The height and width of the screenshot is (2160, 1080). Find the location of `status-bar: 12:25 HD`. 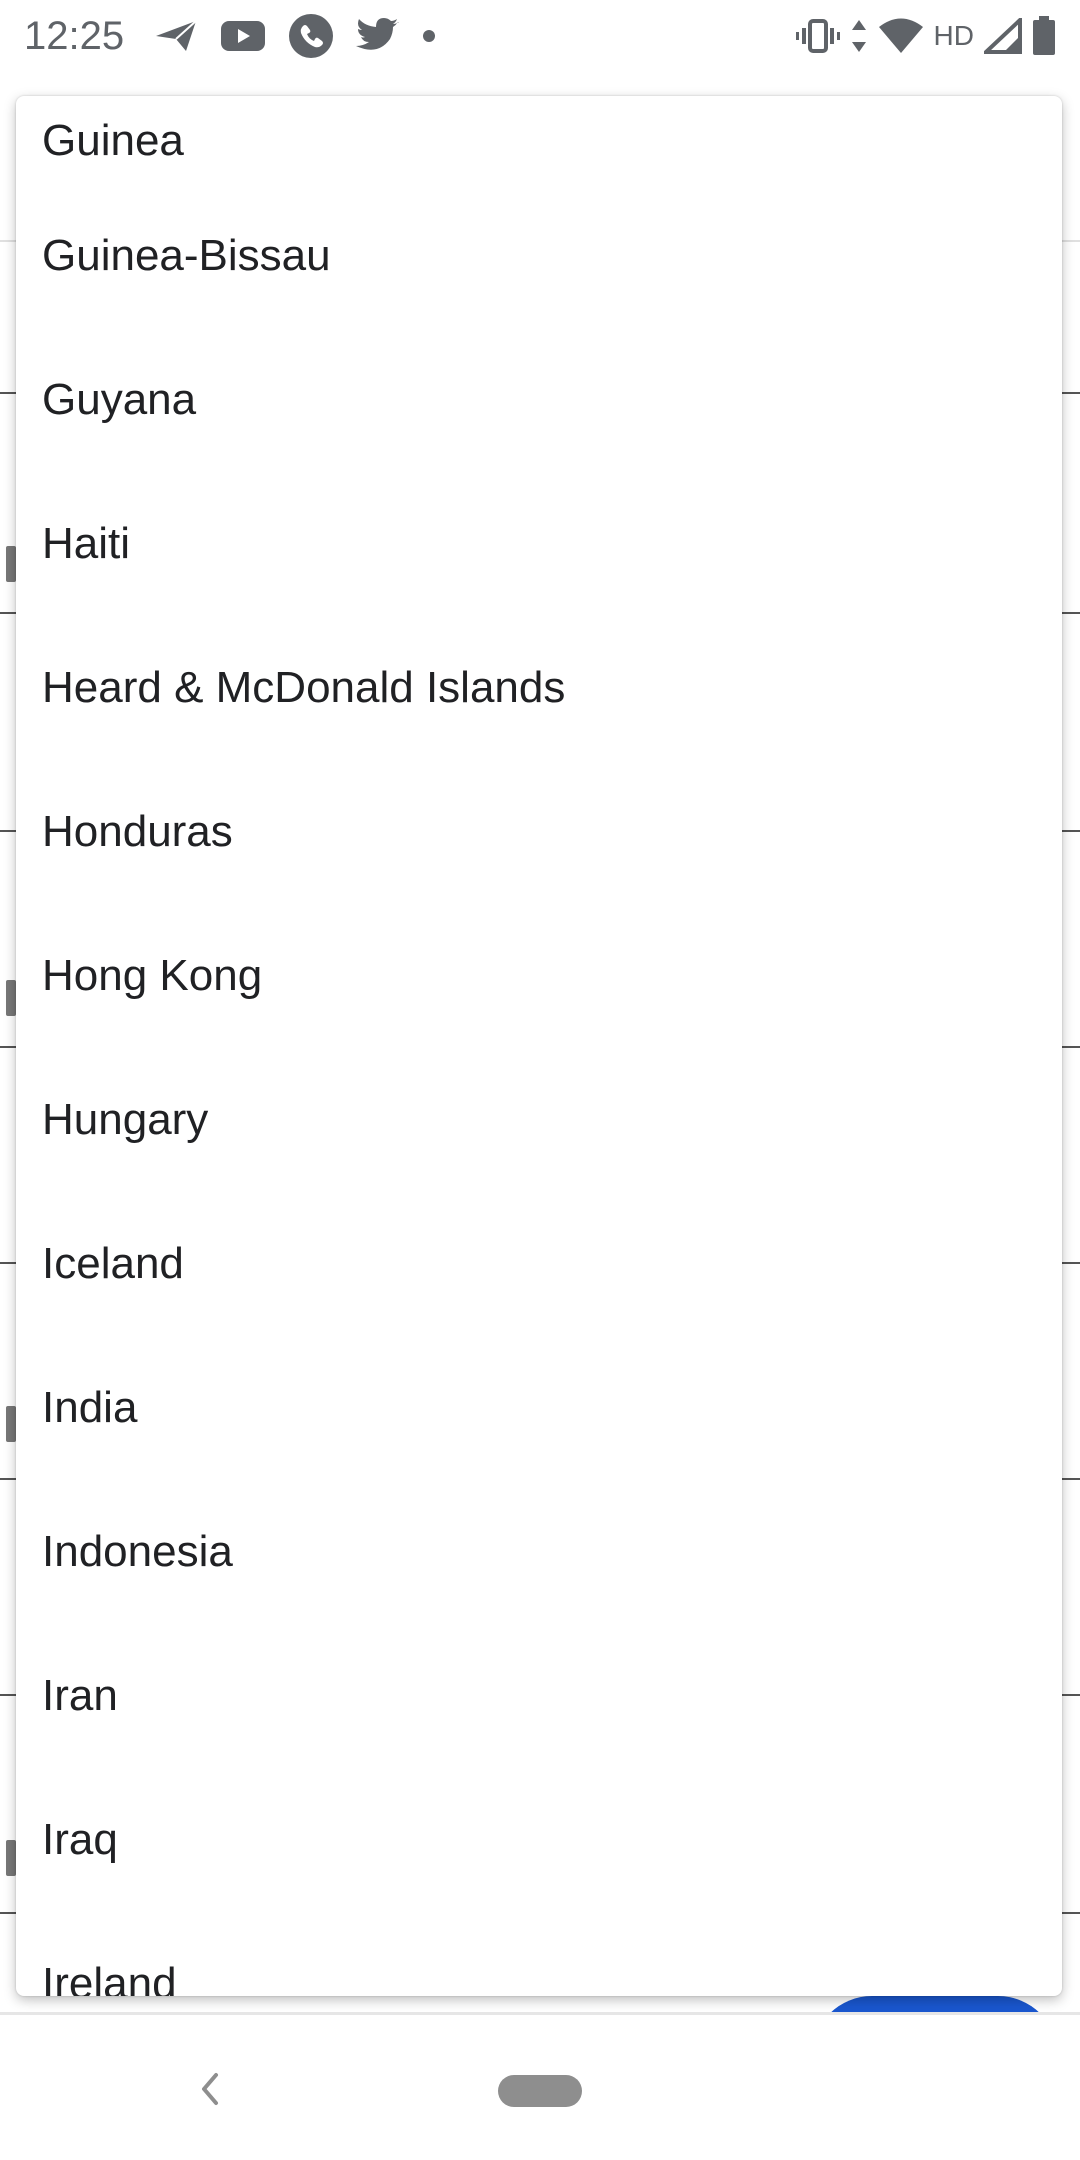

status-bar: 12:25 HD is located at coordinates (540, 36).